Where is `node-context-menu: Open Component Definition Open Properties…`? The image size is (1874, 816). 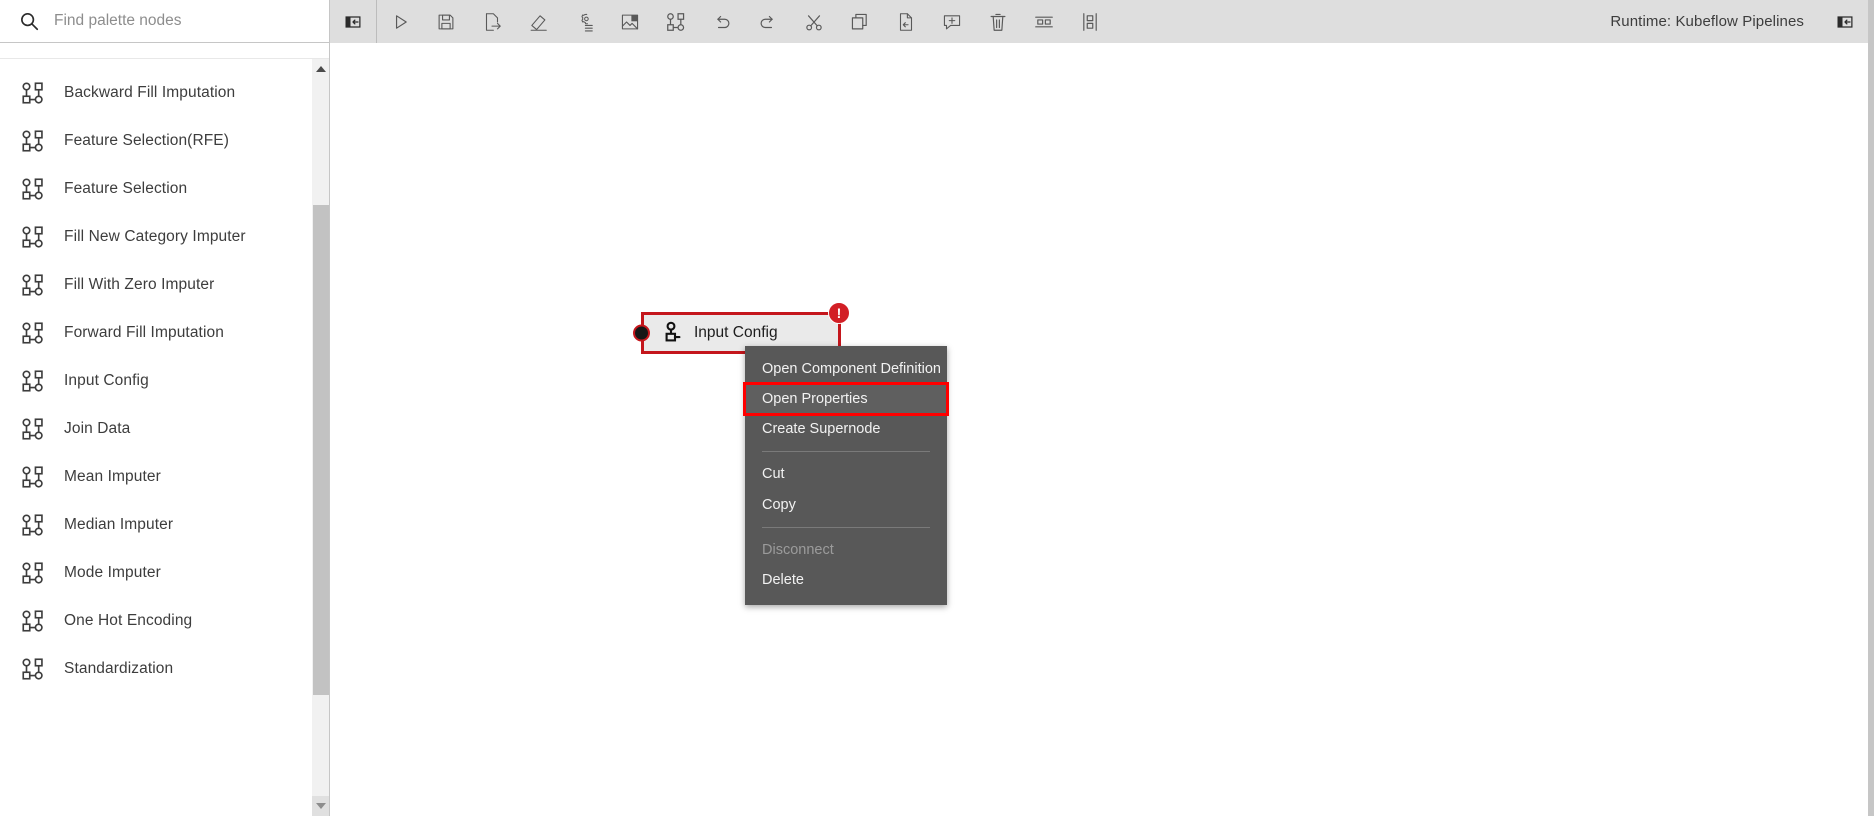 node-context-menu: Open Component Definition Open Properties… is located at coordinates (846, 475).